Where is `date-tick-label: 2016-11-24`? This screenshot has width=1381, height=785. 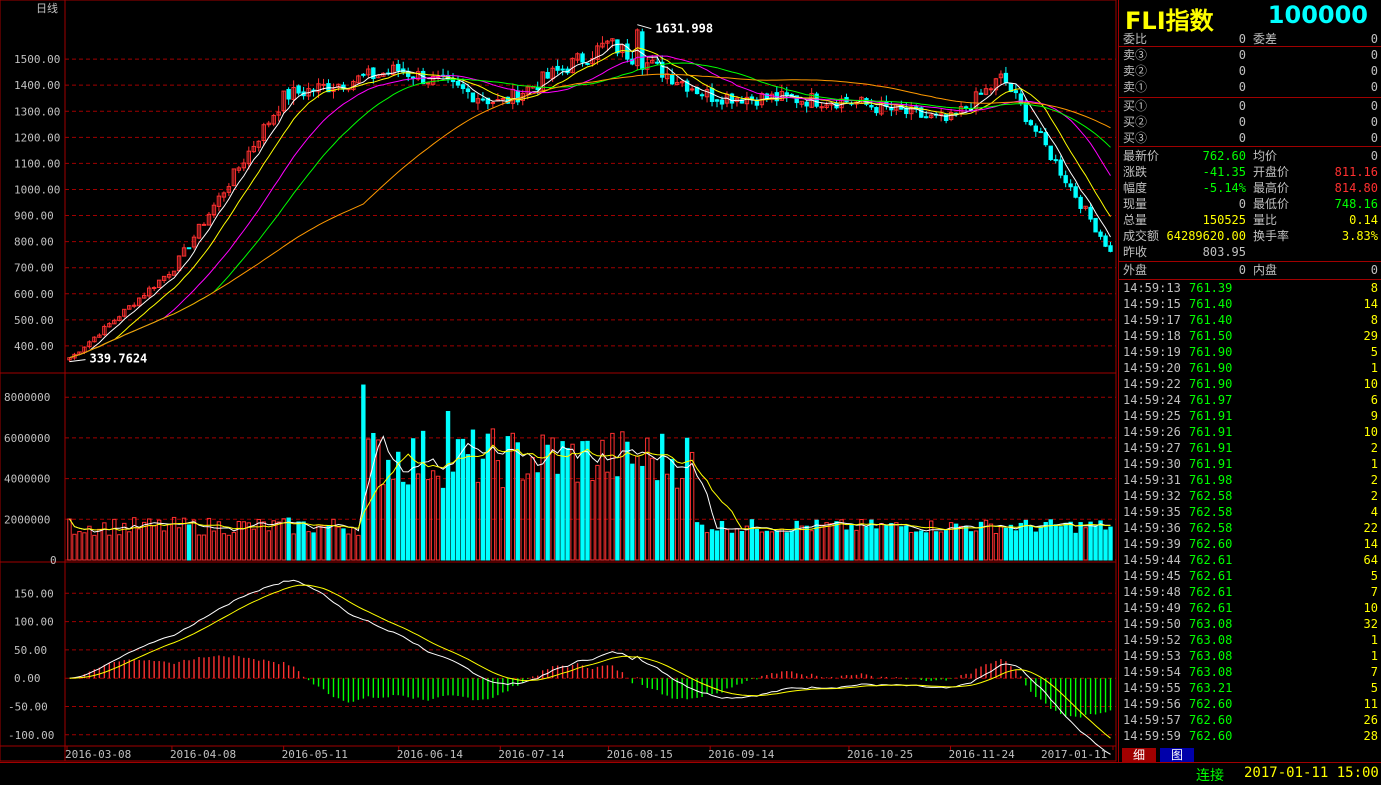
date-tick-label: 2016-11-24 is located at coordinates (982, 754).